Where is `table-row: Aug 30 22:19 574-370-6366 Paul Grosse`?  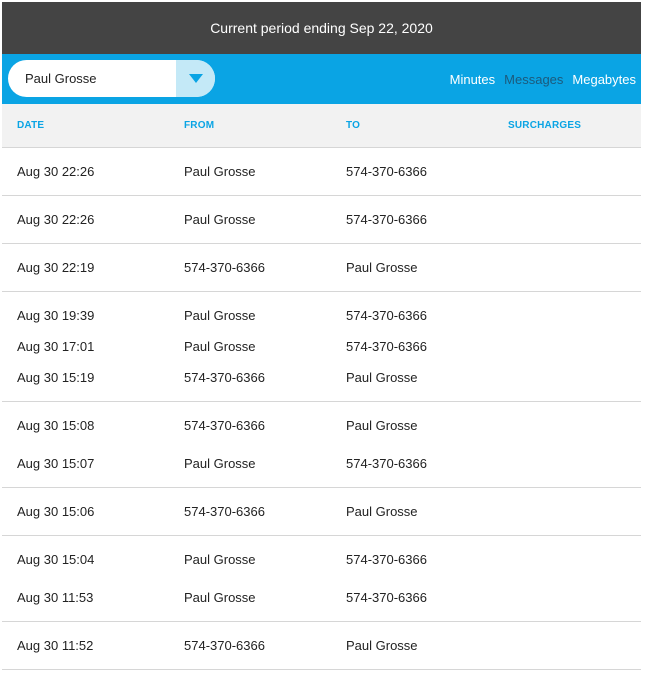 table-row: Aug 30 22:19 574-370-6366 Paul Grosse is located at coordinates (321, 267).